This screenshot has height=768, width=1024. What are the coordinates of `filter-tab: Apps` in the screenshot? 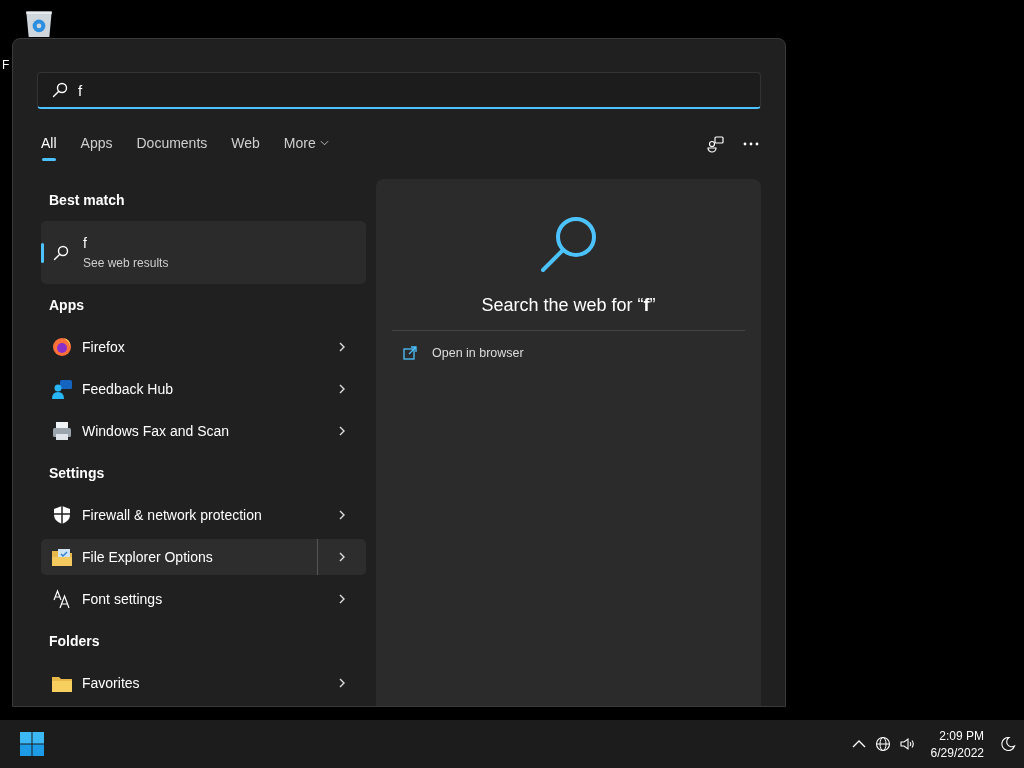 It's located at (96, 144).